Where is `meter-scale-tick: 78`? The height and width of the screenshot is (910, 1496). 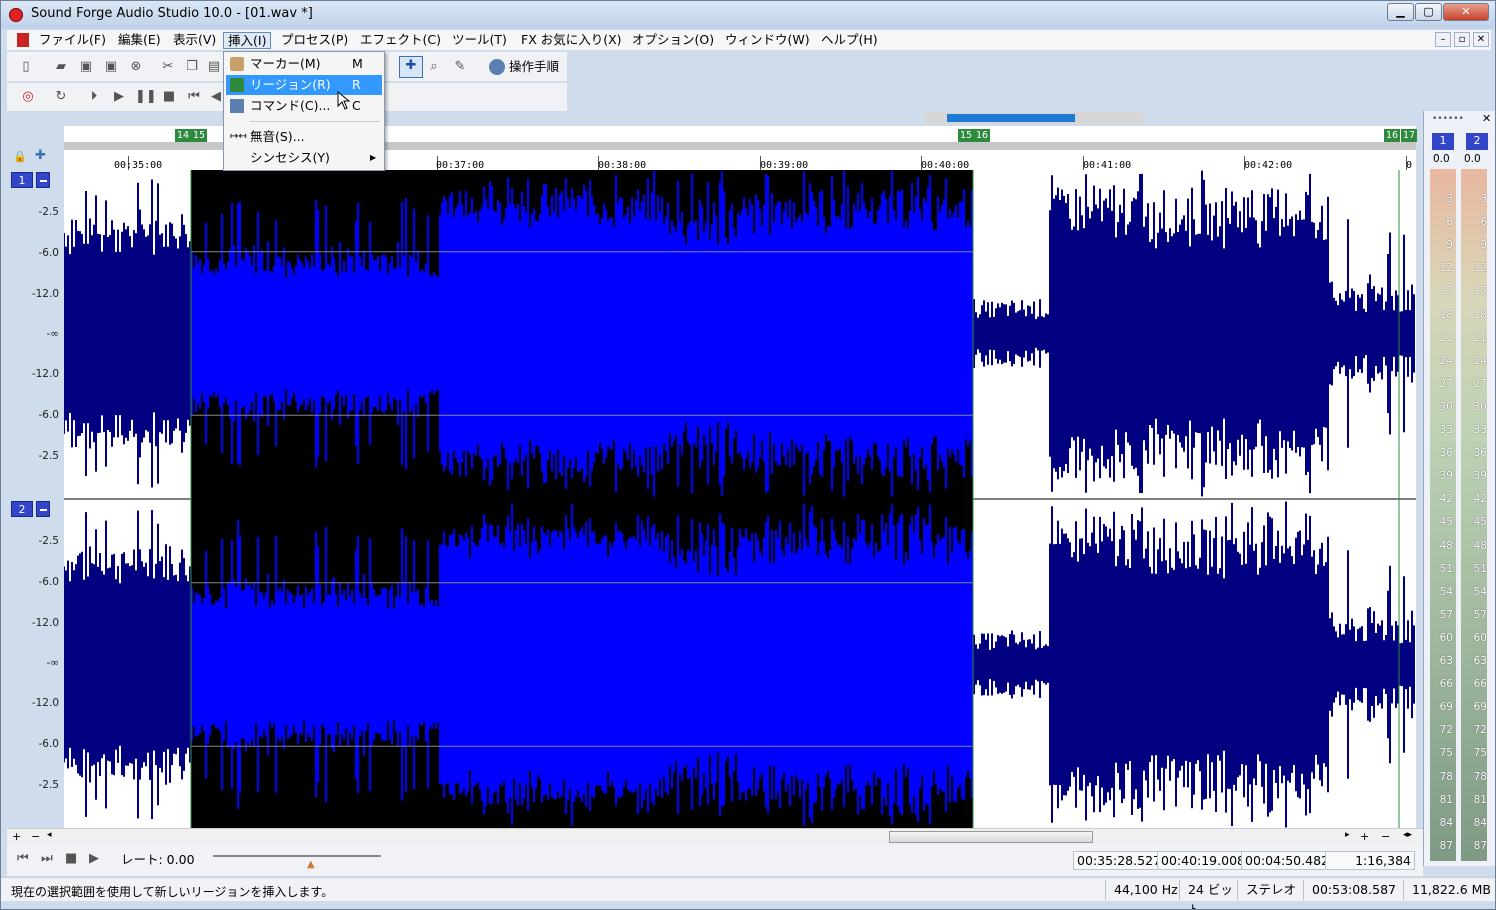 meter-scale-tick: 78 is located at coordinates (1446, 776).